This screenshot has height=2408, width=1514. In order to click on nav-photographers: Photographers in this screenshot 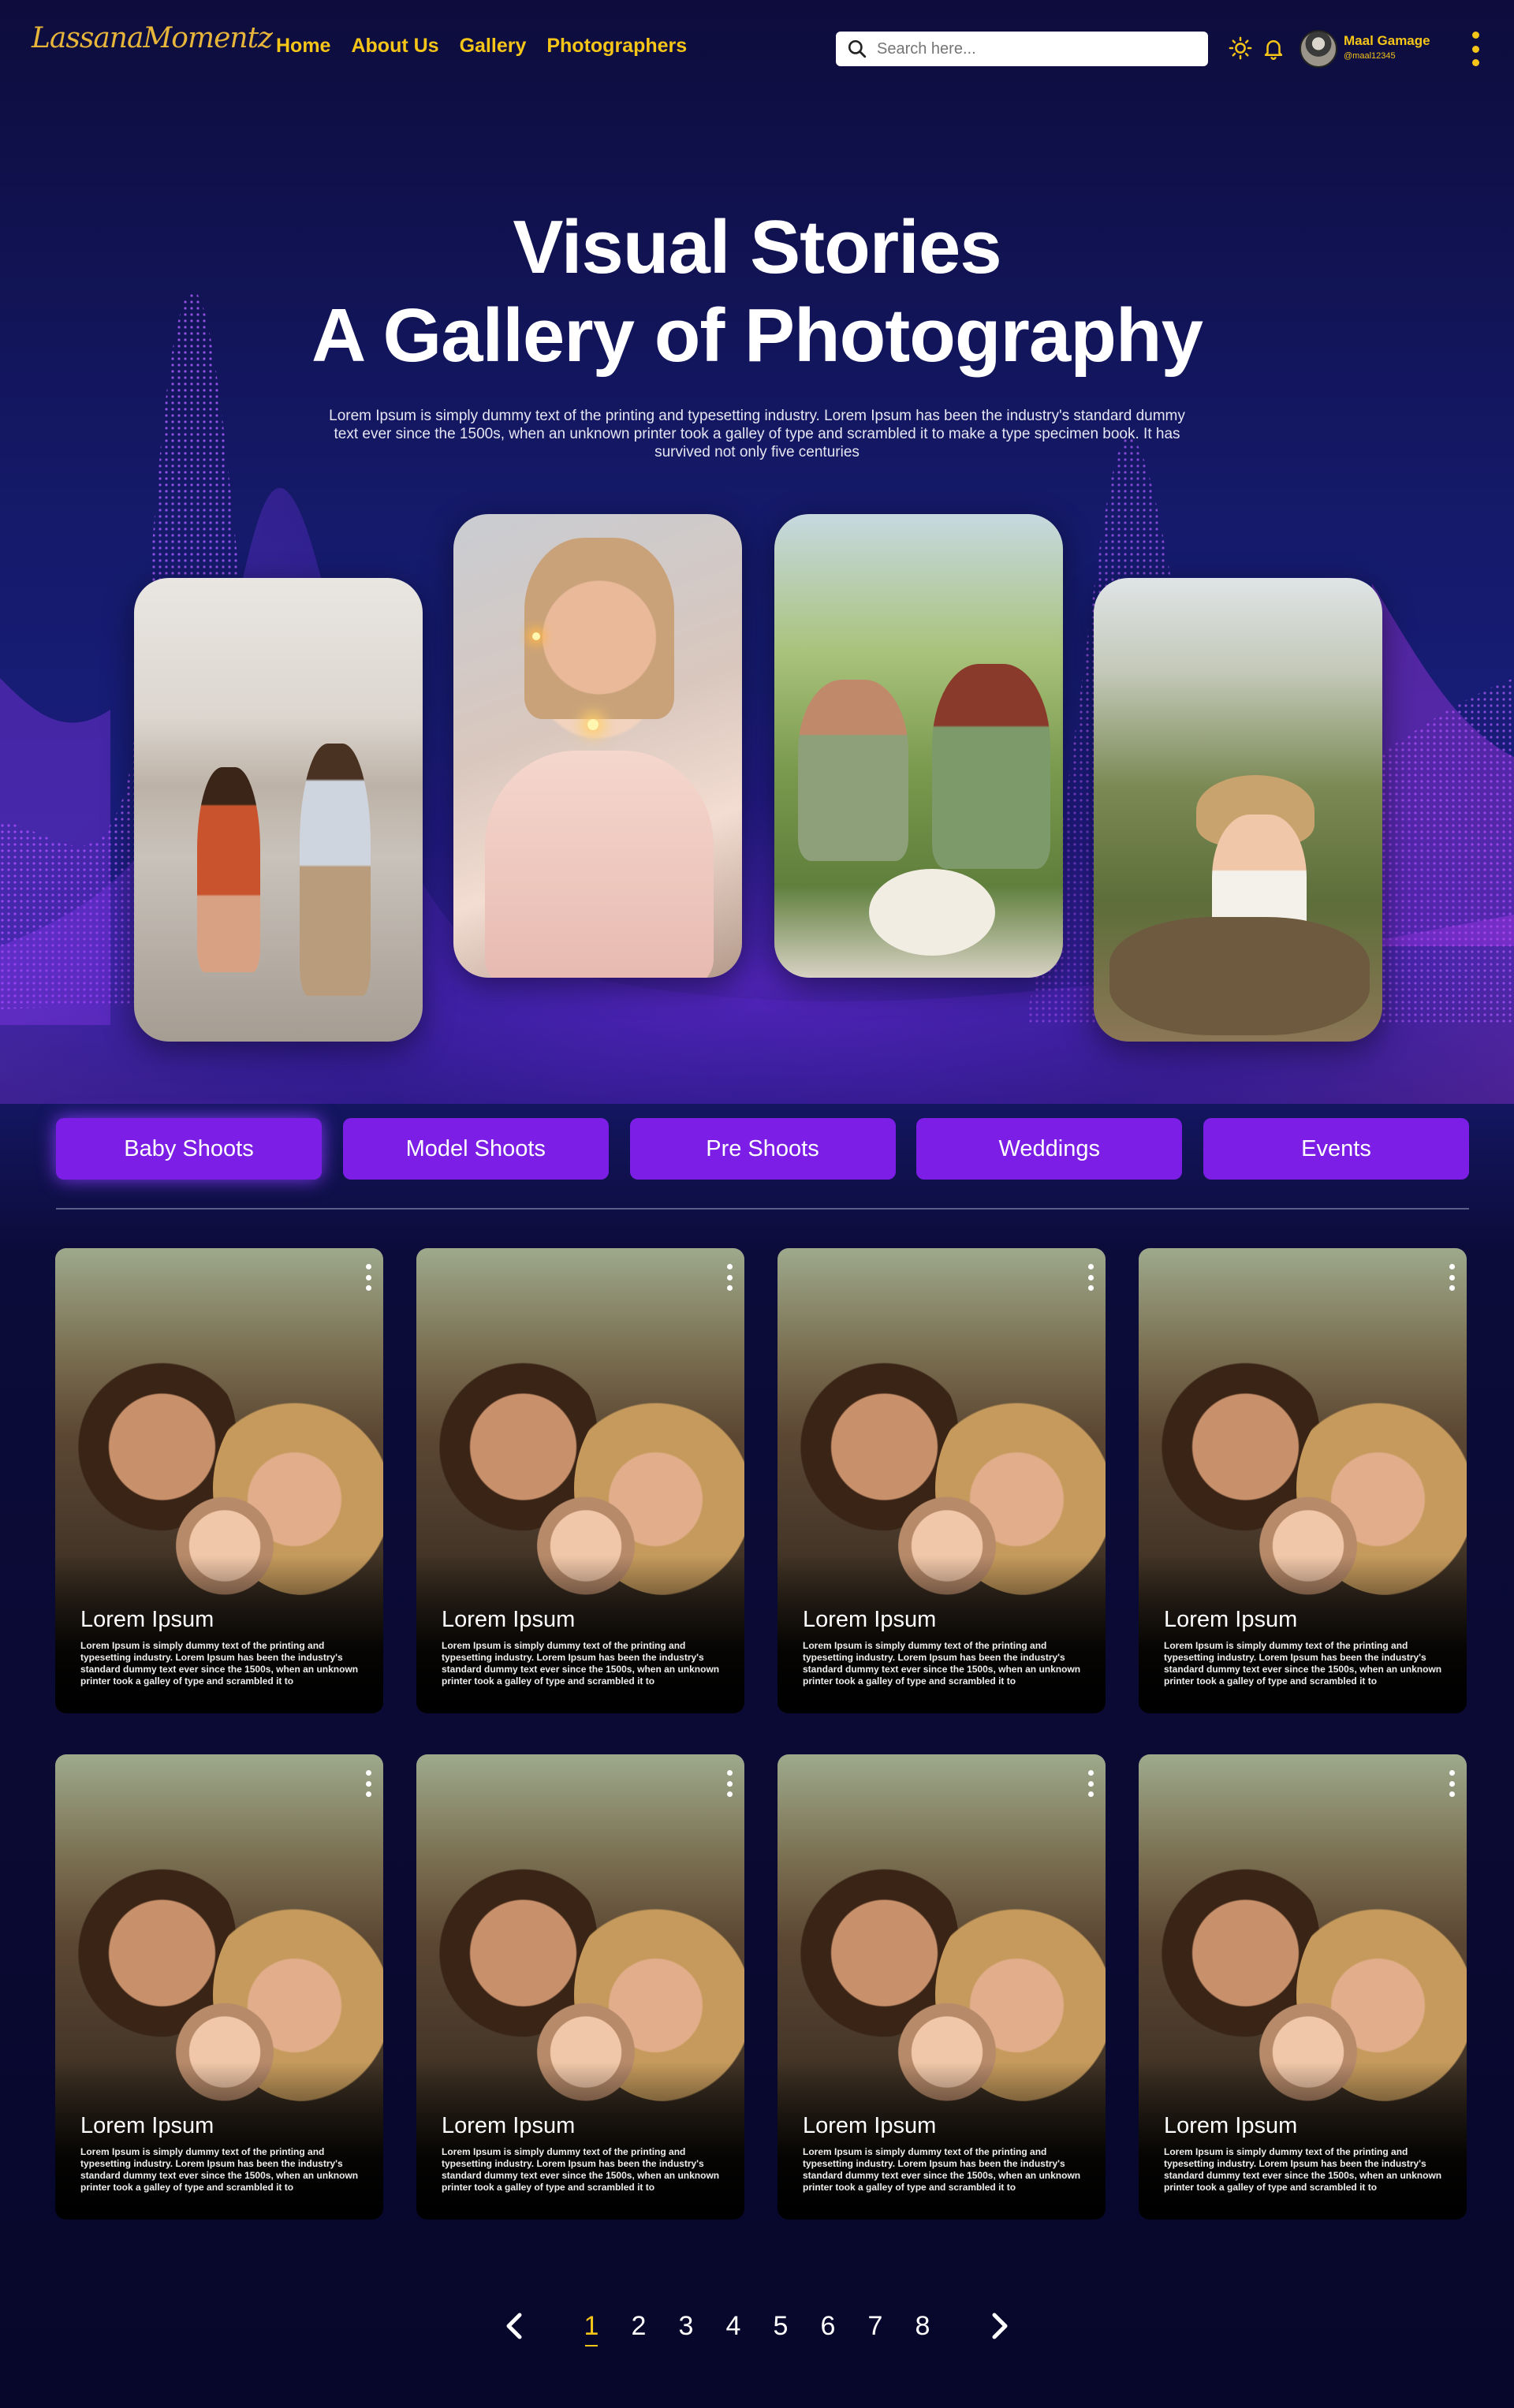, I will do `click(616, 47)`.